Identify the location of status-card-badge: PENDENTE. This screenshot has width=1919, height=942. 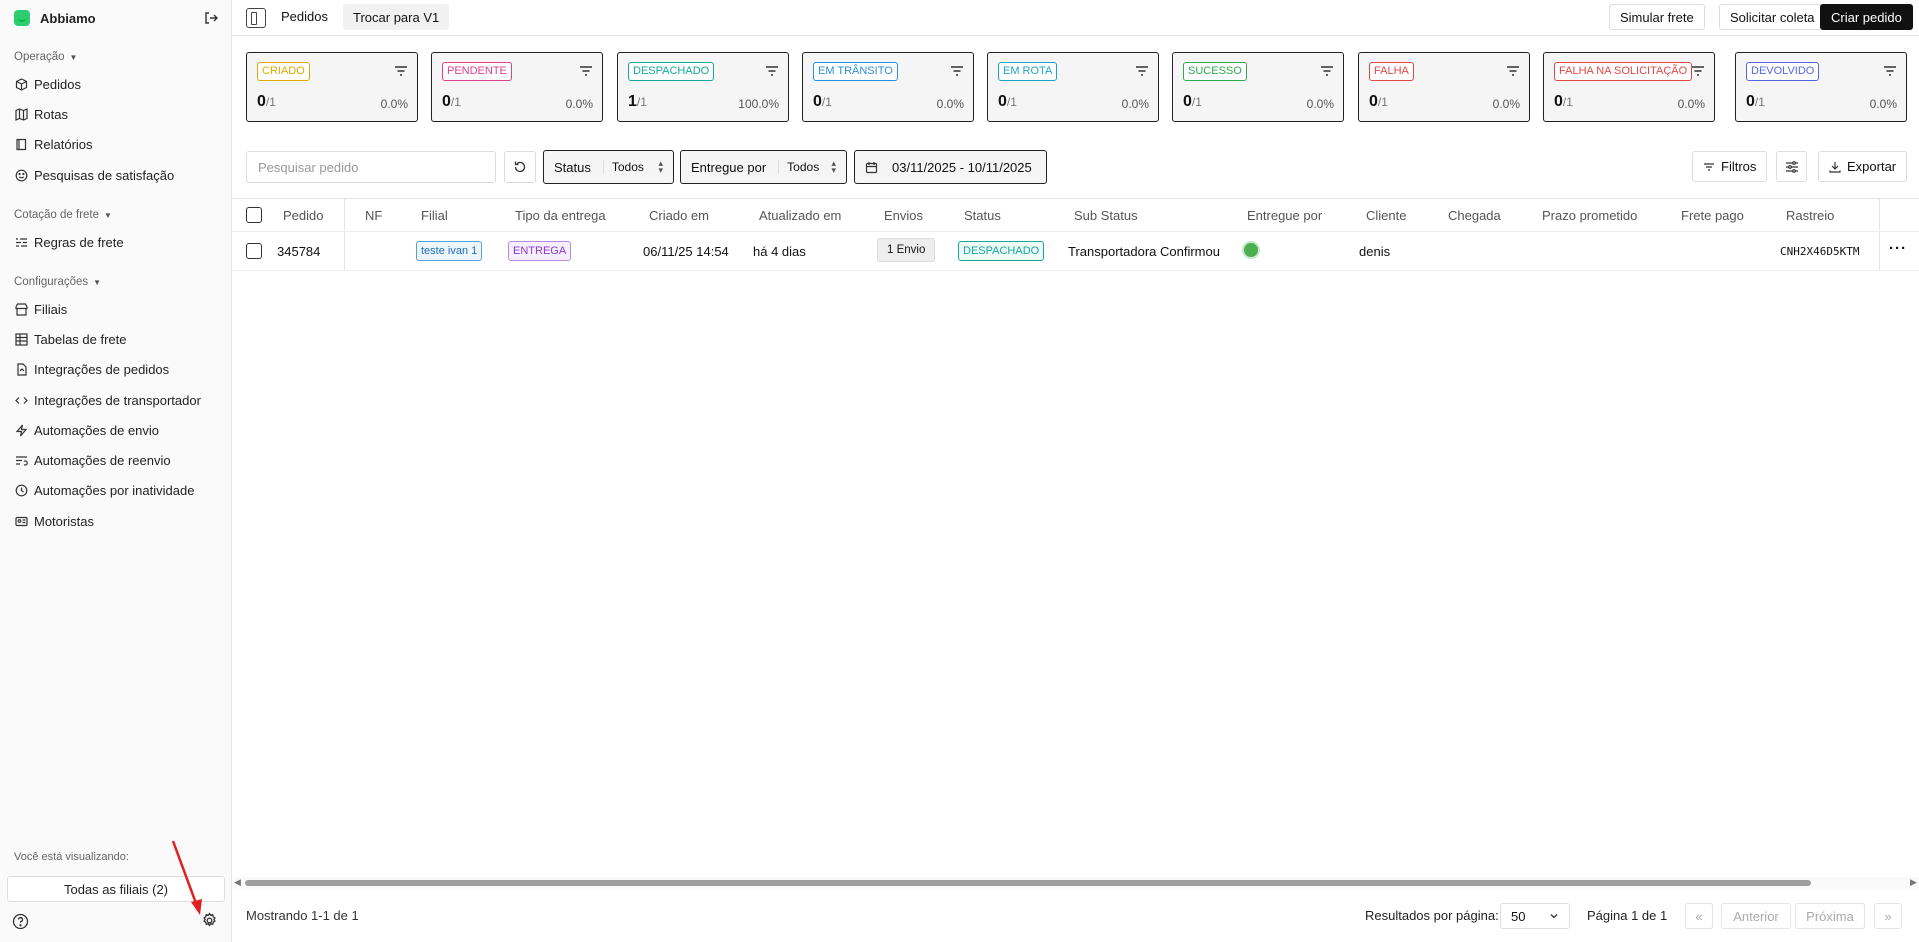
(477, 71).